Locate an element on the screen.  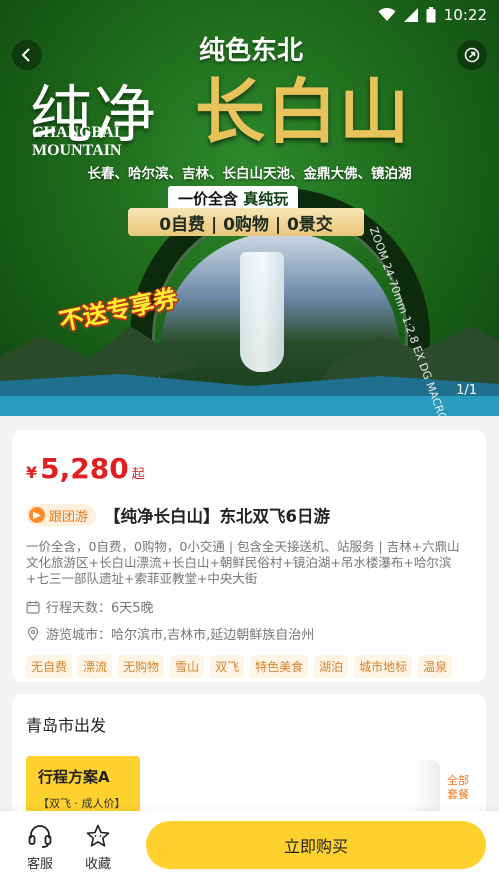
cities-label: 游览城市：哈尔滨市,吉林市,延边朝鲜族自治州 is located at coordinates (180, 635).